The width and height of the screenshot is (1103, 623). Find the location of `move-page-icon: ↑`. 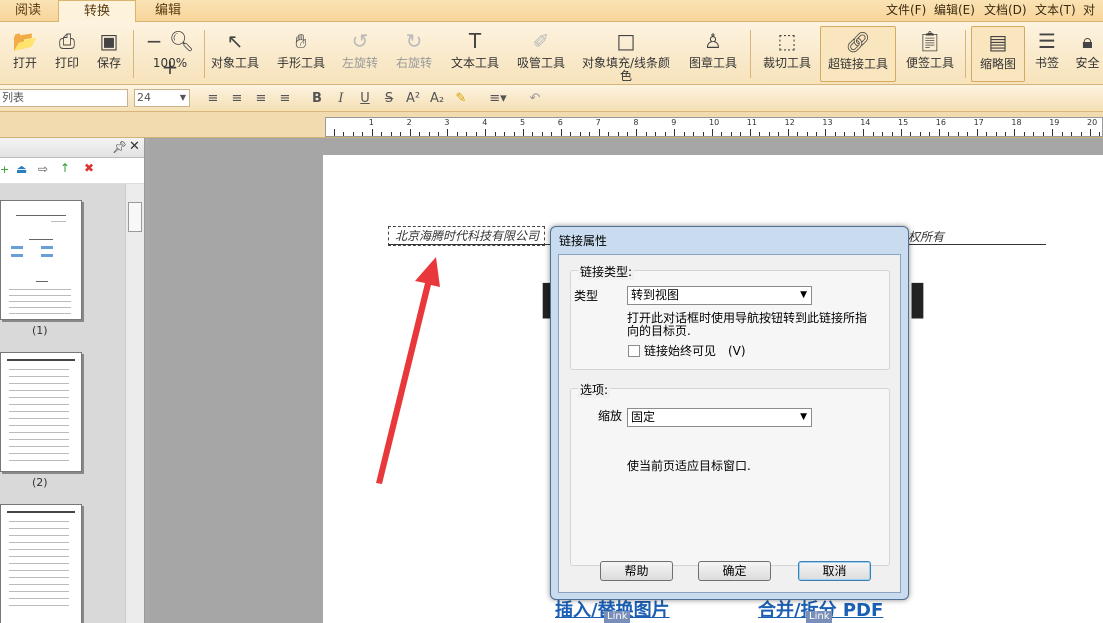

move-page-icon: ↑ is located at coordinates (65, 168).